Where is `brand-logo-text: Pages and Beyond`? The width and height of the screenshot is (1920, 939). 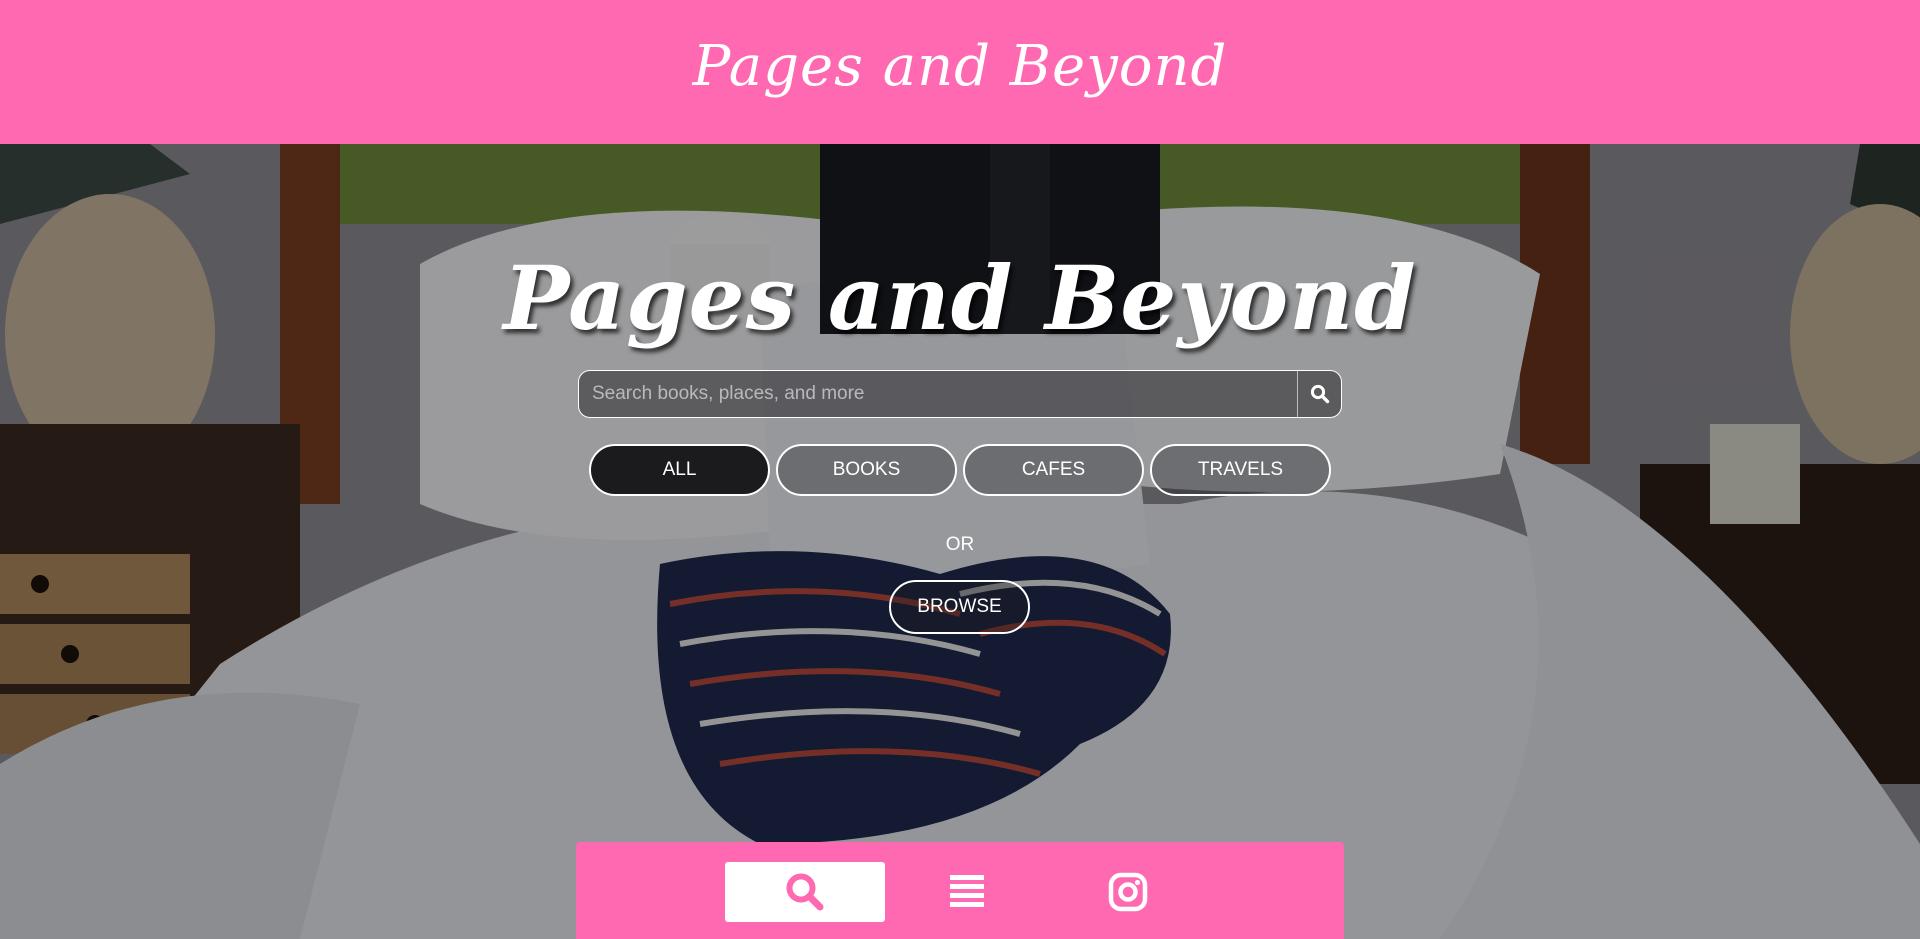 brand-logo-text: Pages and Beyond is located at coordinates (960, 66).